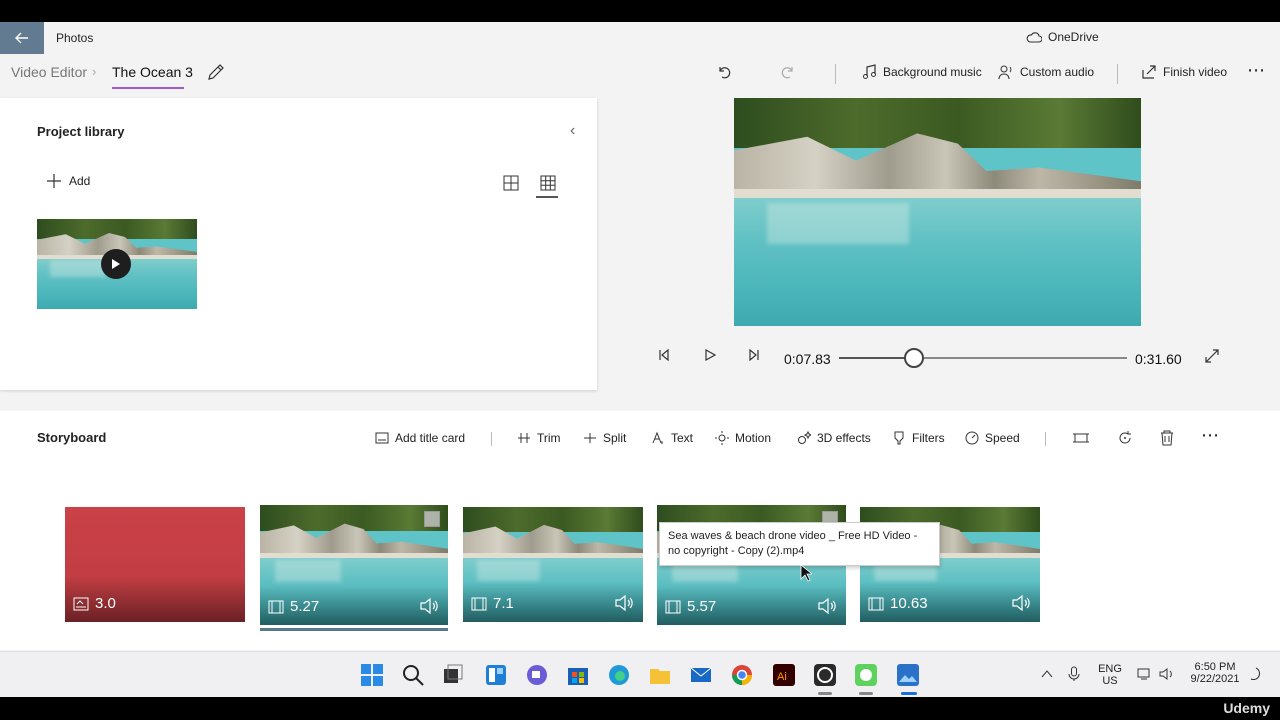  What do you see at coordinates (664, 355) in the screenshot?
I see `previous-frame-icon` at bounding box center [664, 355].